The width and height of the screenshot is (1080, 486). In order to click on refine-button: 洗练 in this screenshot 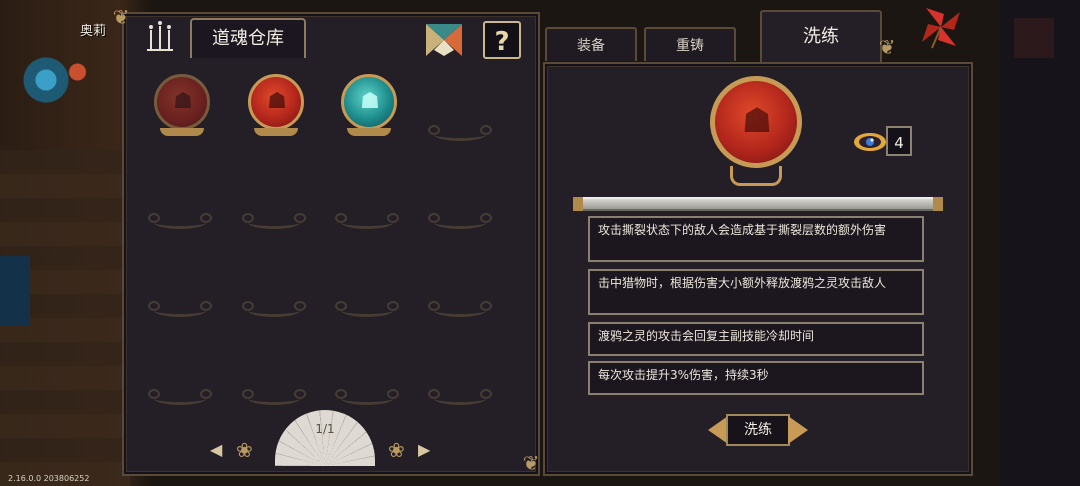, I will do `click(758, 431)`.